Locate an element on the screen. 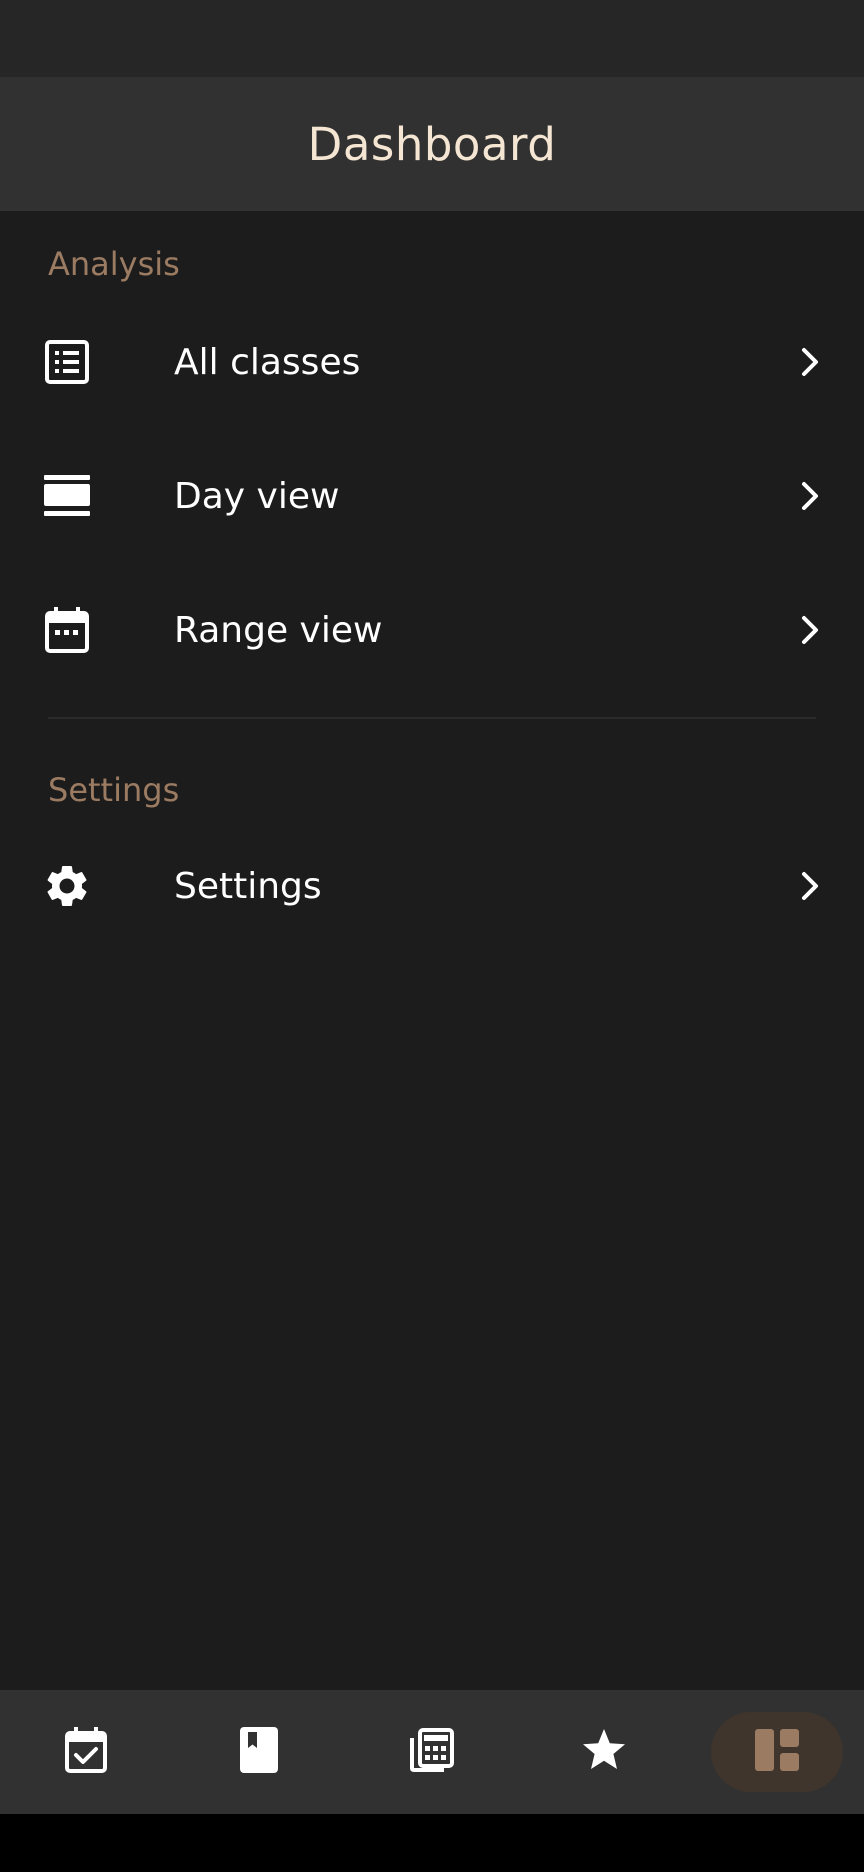 This screenshot has width=864, height=1872. book-icon is located at coordinates (259, 1752).